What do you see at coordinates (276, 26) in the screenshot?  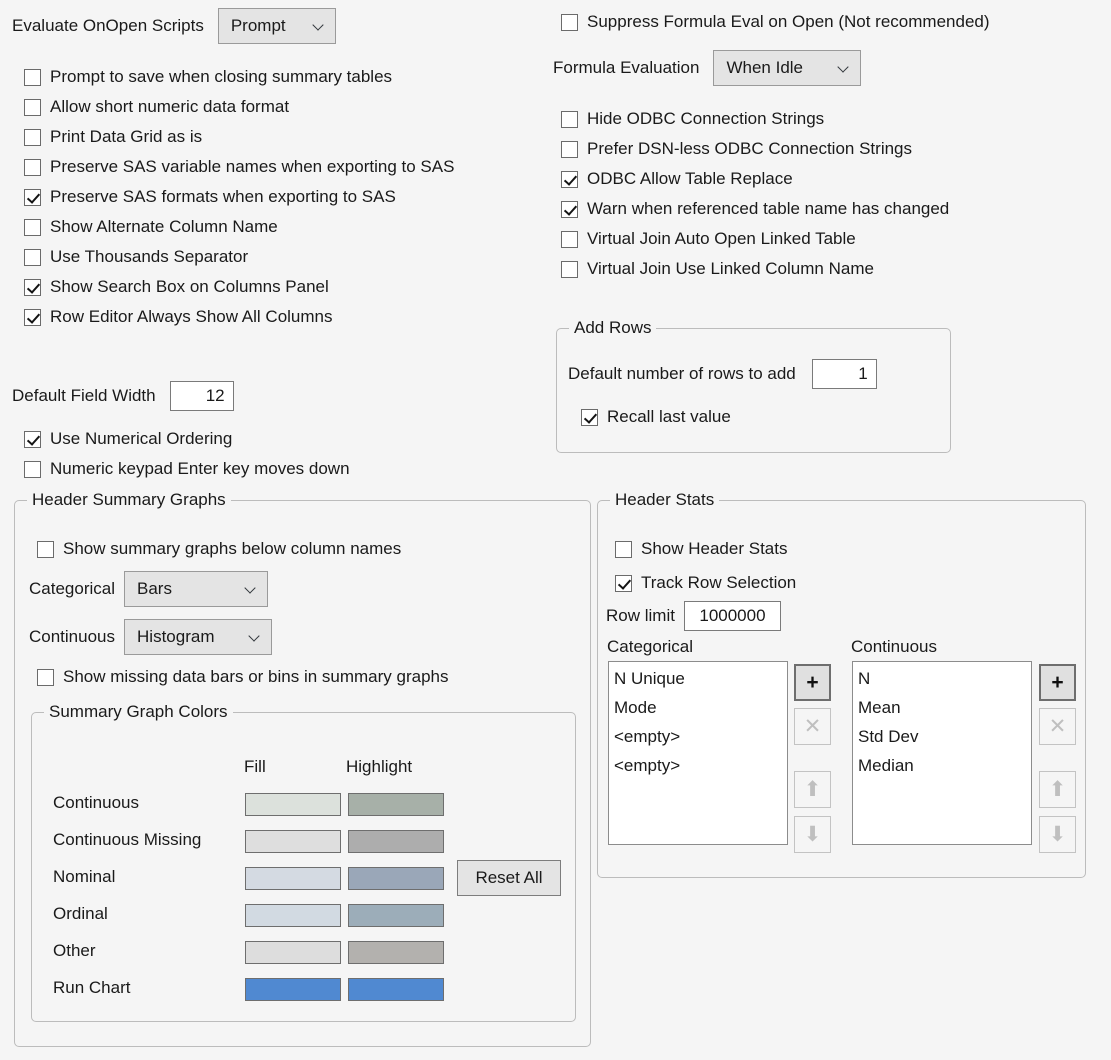 I see `evaluate-onopen-dropdown: Prompt` at bounding box center [276, 26].